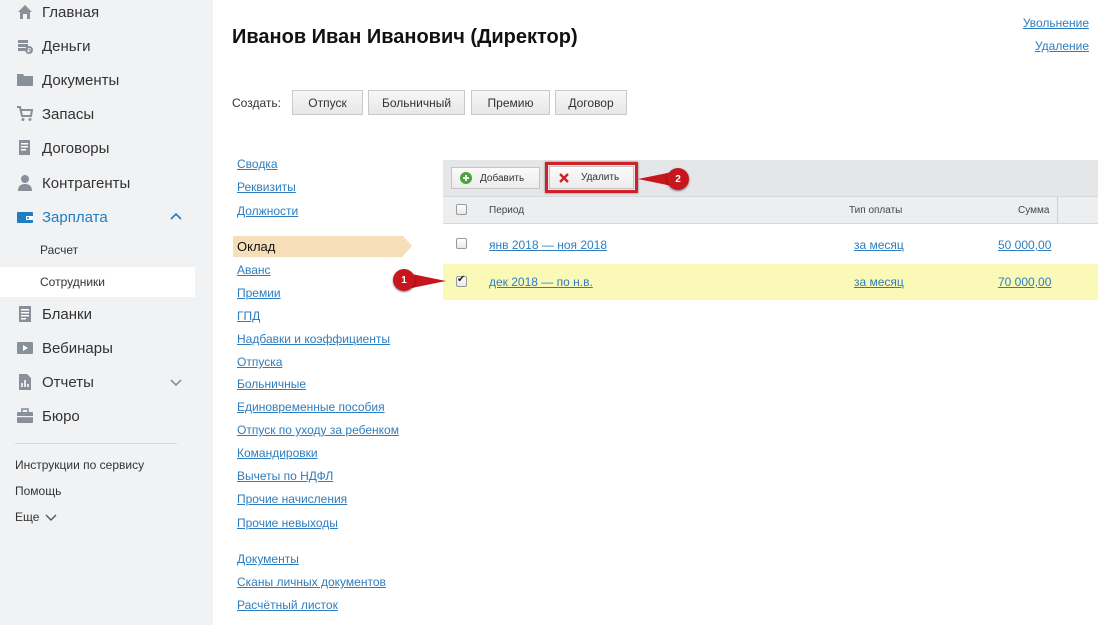 This screenshot has height=625, width=1107. What do you see at coordinates (81, 80) in the screenshot?
I see `sidebar-item-label: Документы` at bounding box center [81, 80].